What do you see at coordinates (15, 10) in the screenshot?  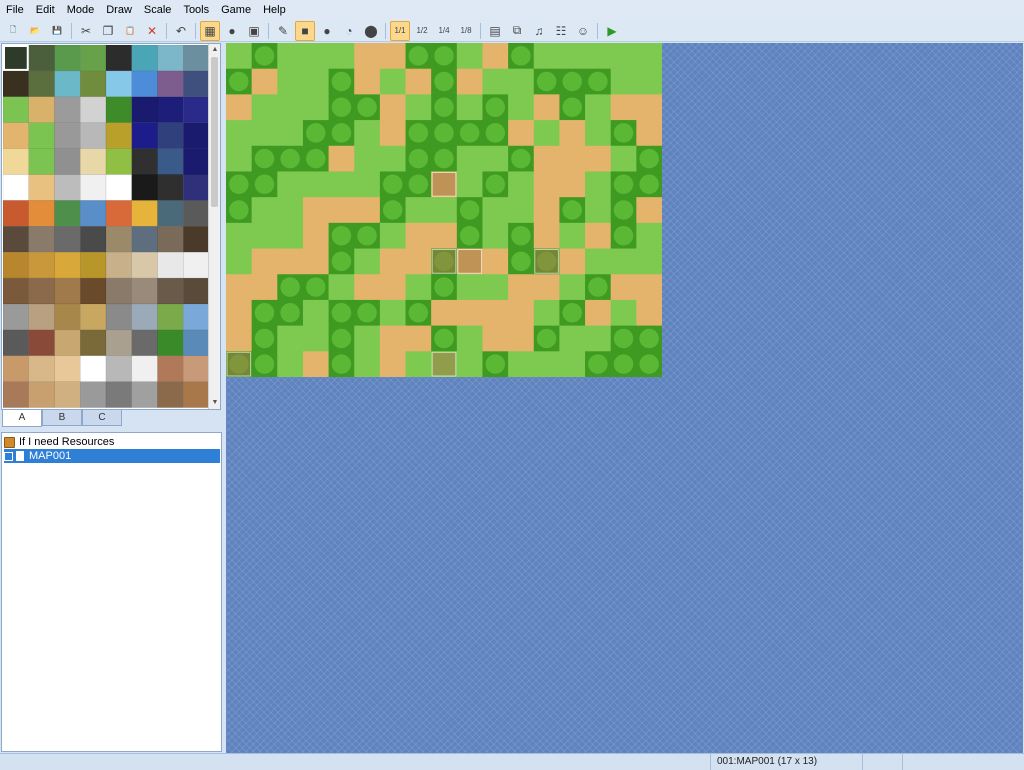 I see `menu-file: File` at bounding box center [15, 10].